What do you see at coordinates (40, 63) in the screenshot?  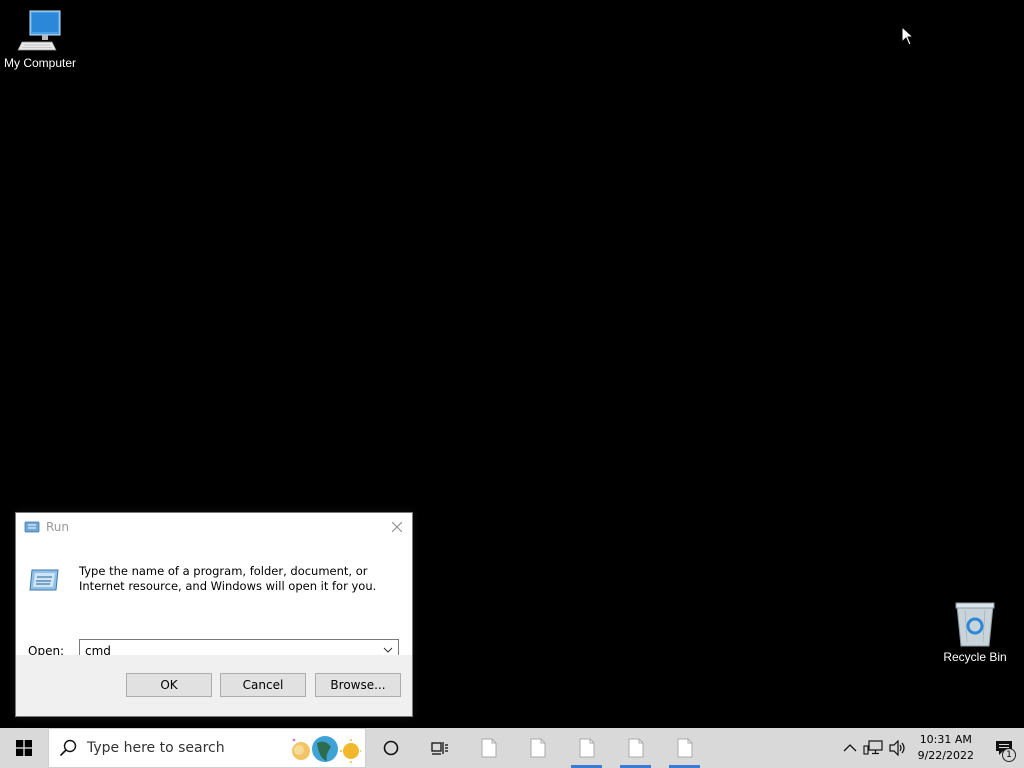 I see `my-computer-label: My Computer` at bounding box center [40, 63].